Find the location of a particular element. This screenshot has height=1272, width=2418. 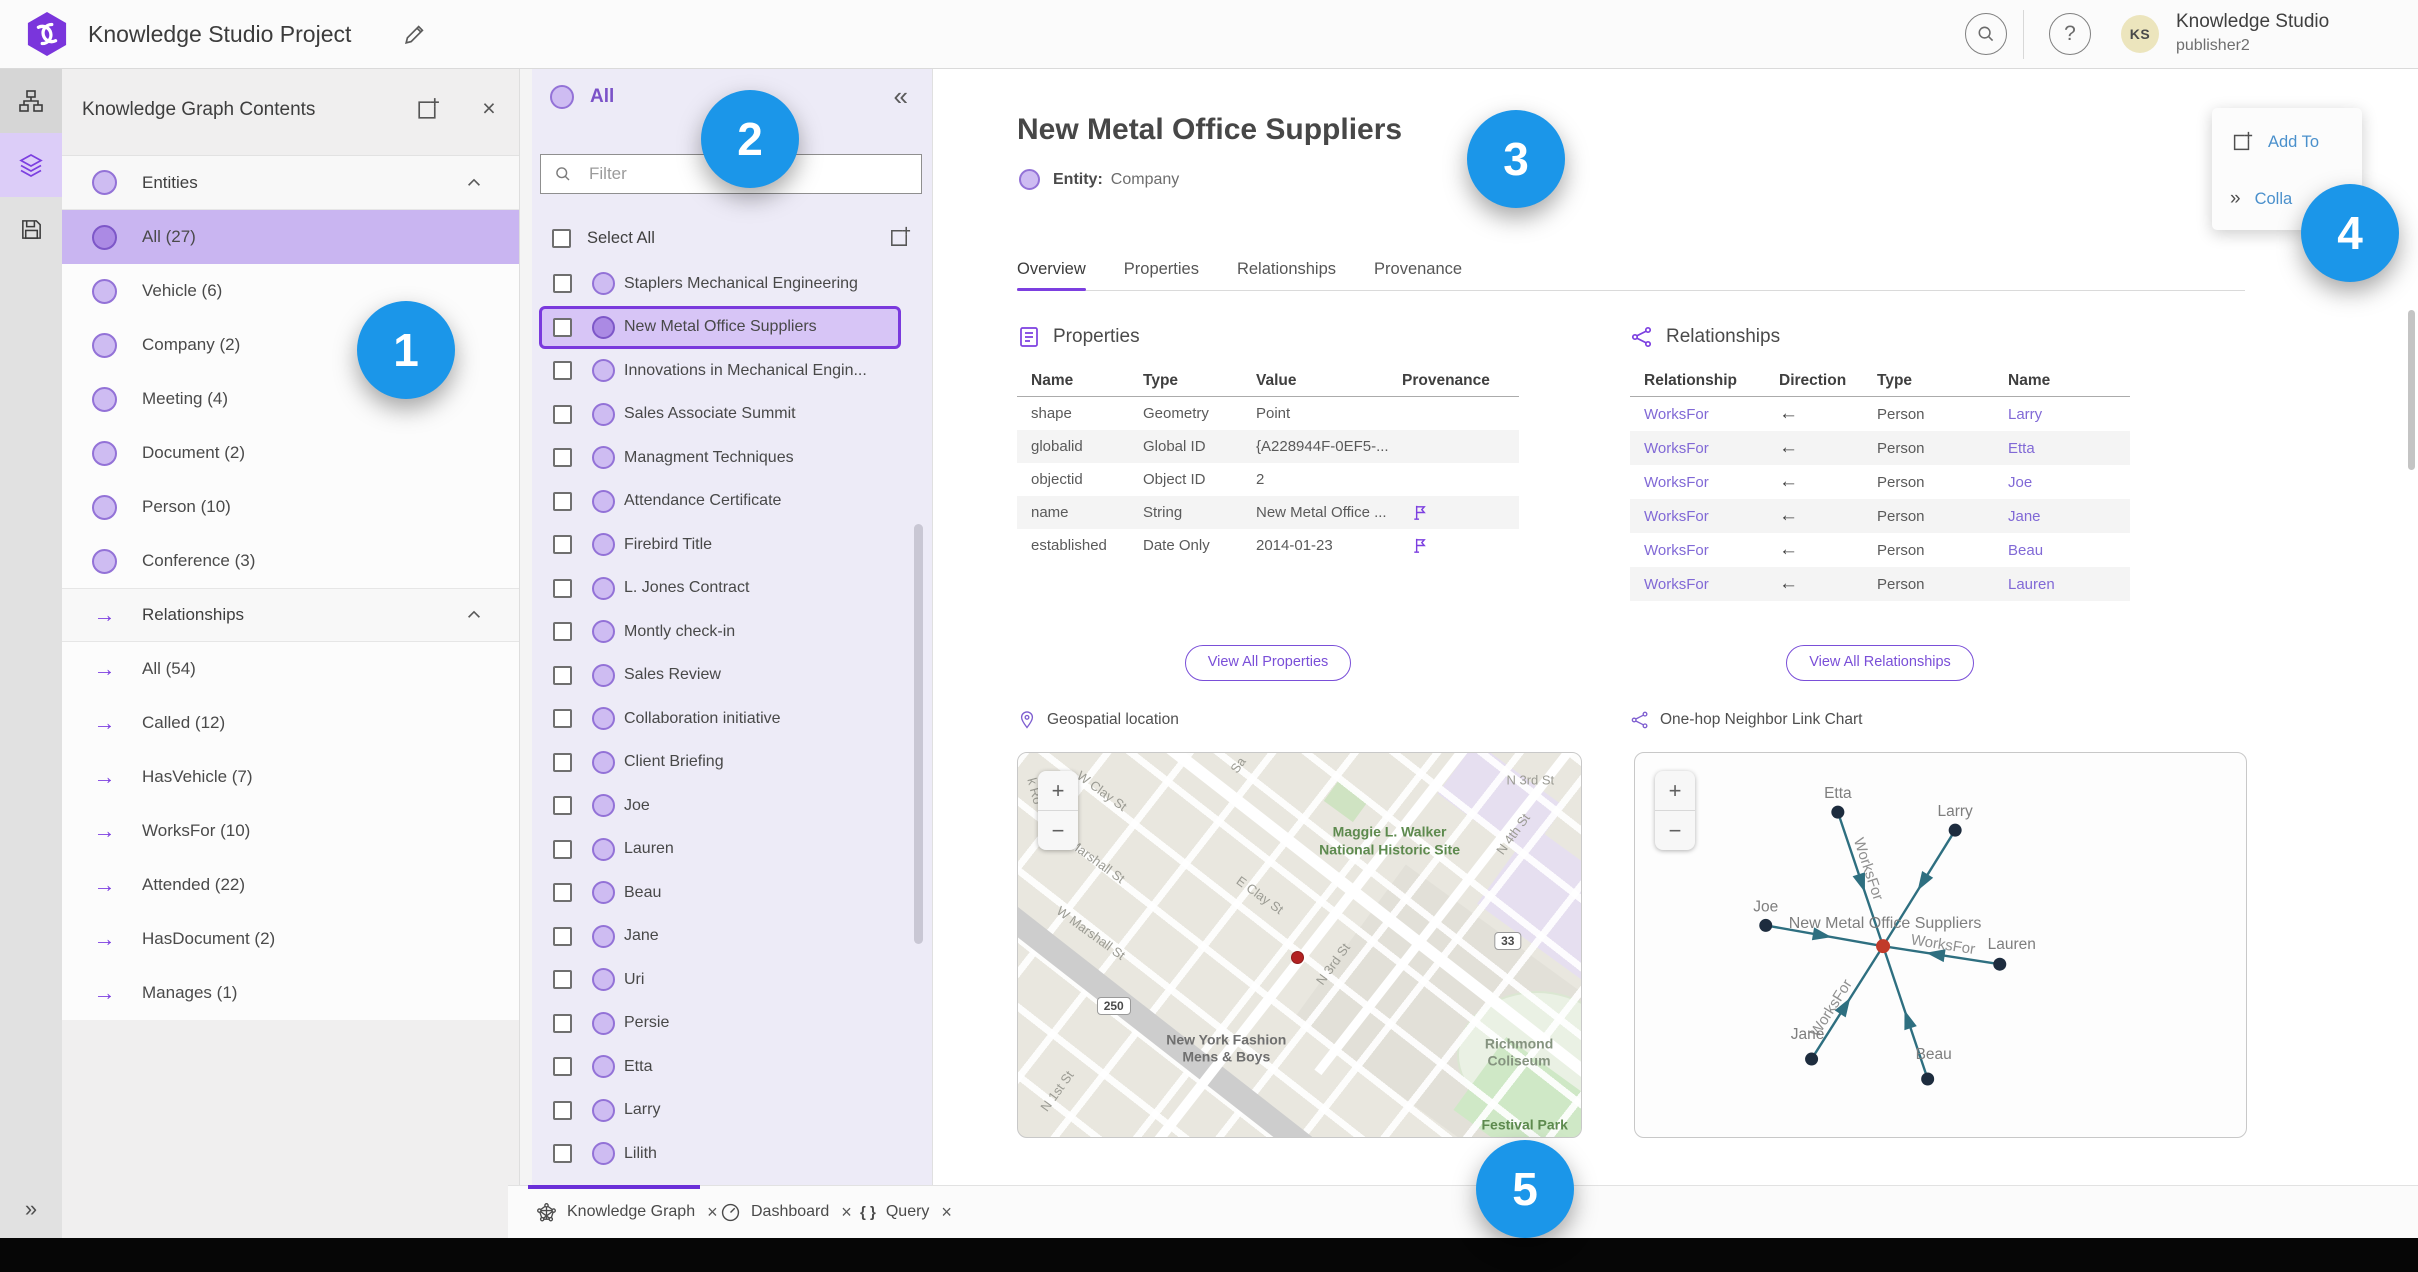

entity-list-item: Attendance Certificate is located at coordinates (720, 502).